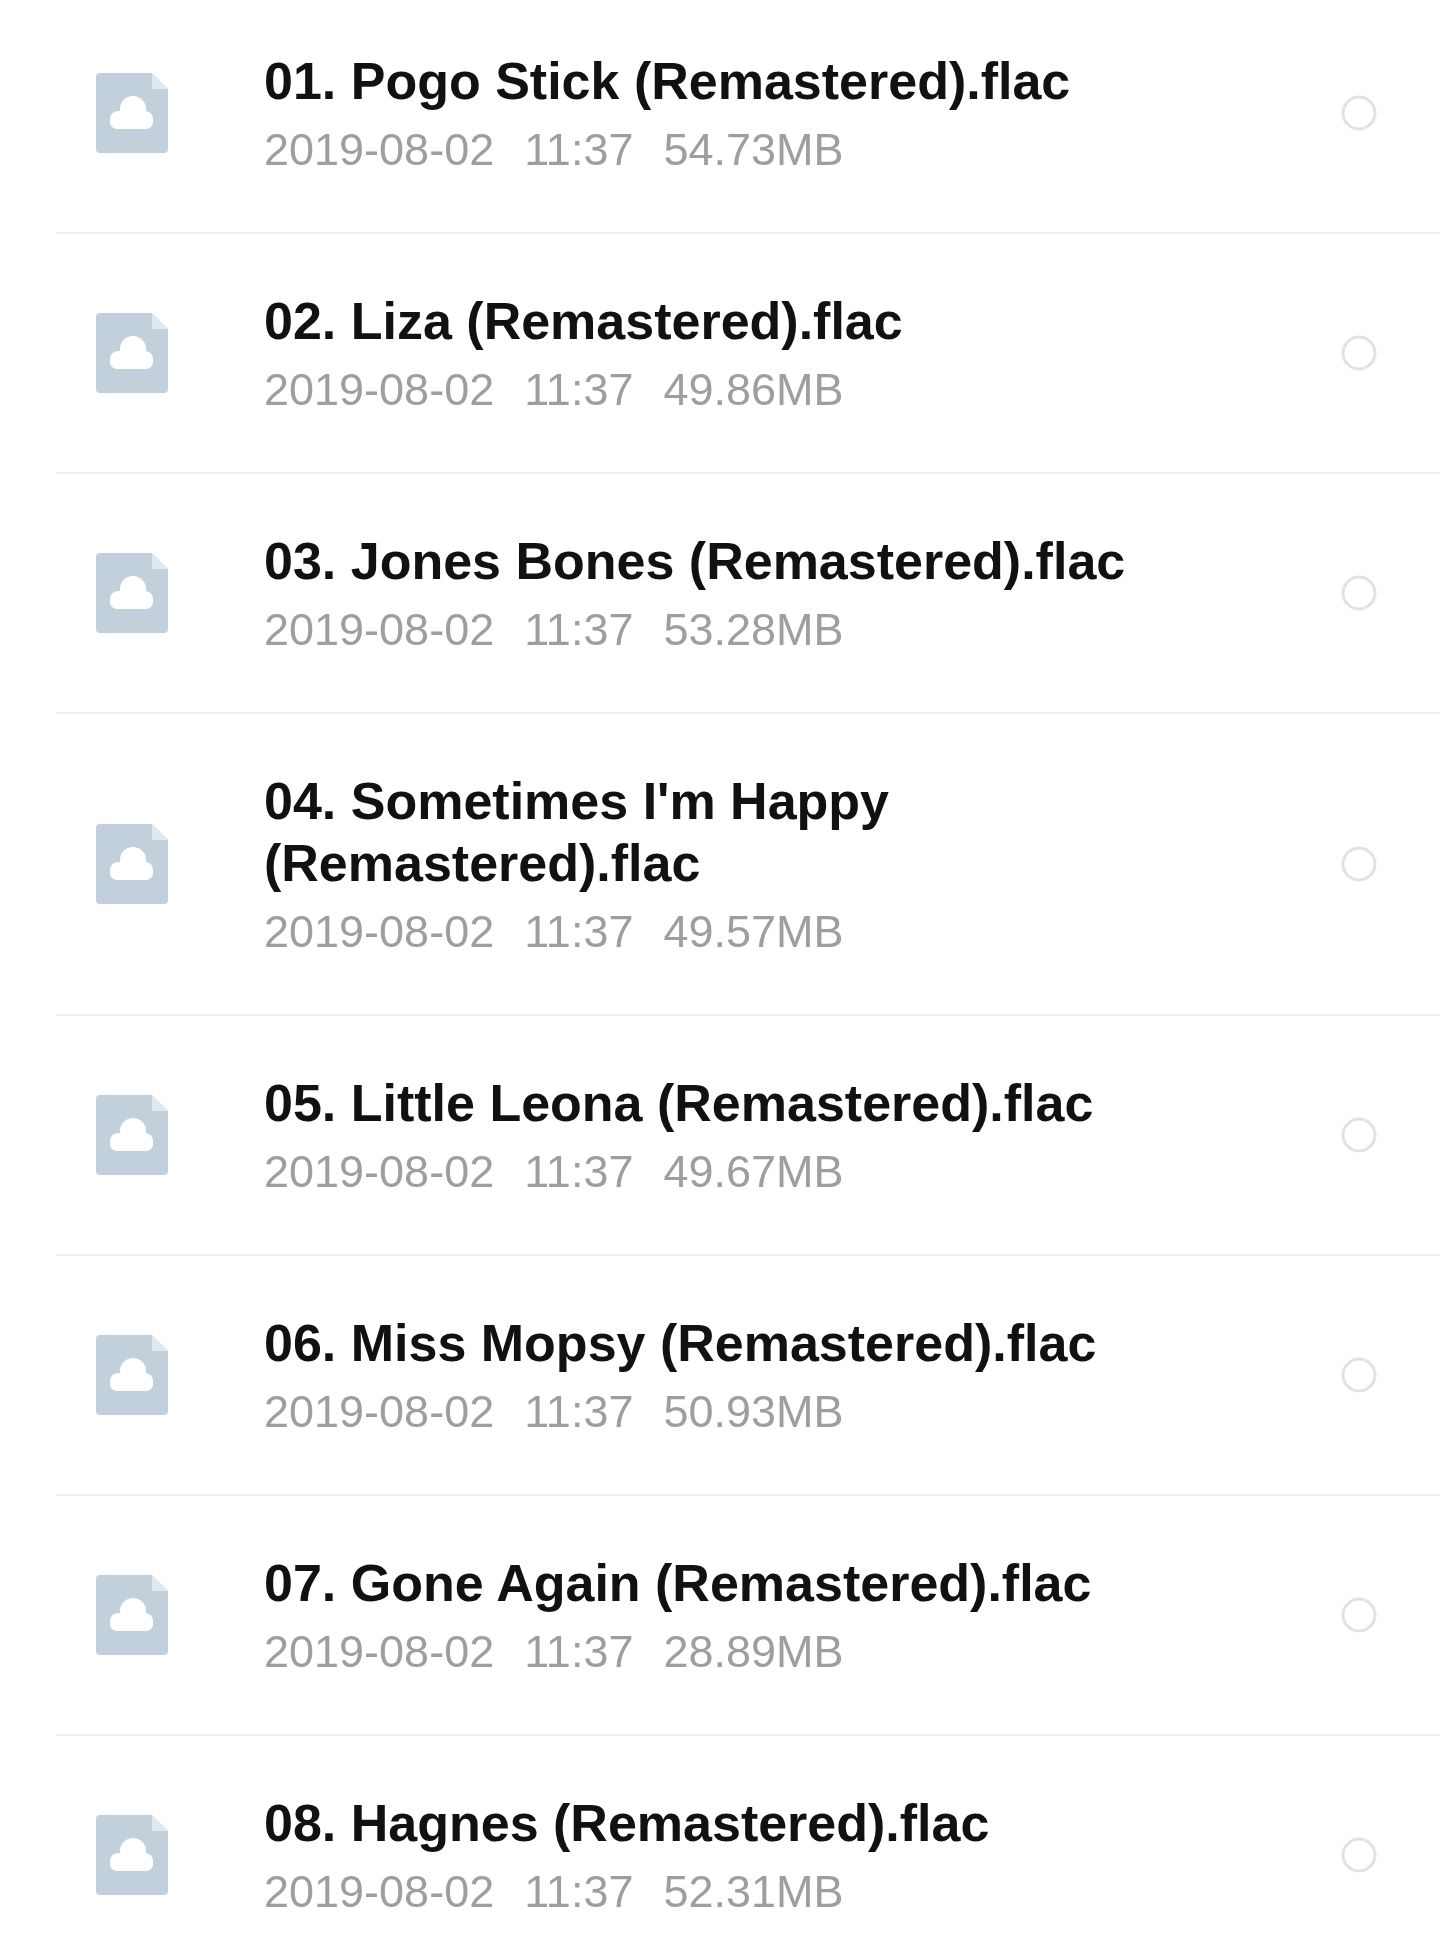 This screenshot has height=1936, width=1440. Describe the element at coordinates (753, 1652) in the screenshot. I see `file-size: 28.89MB` at that location.